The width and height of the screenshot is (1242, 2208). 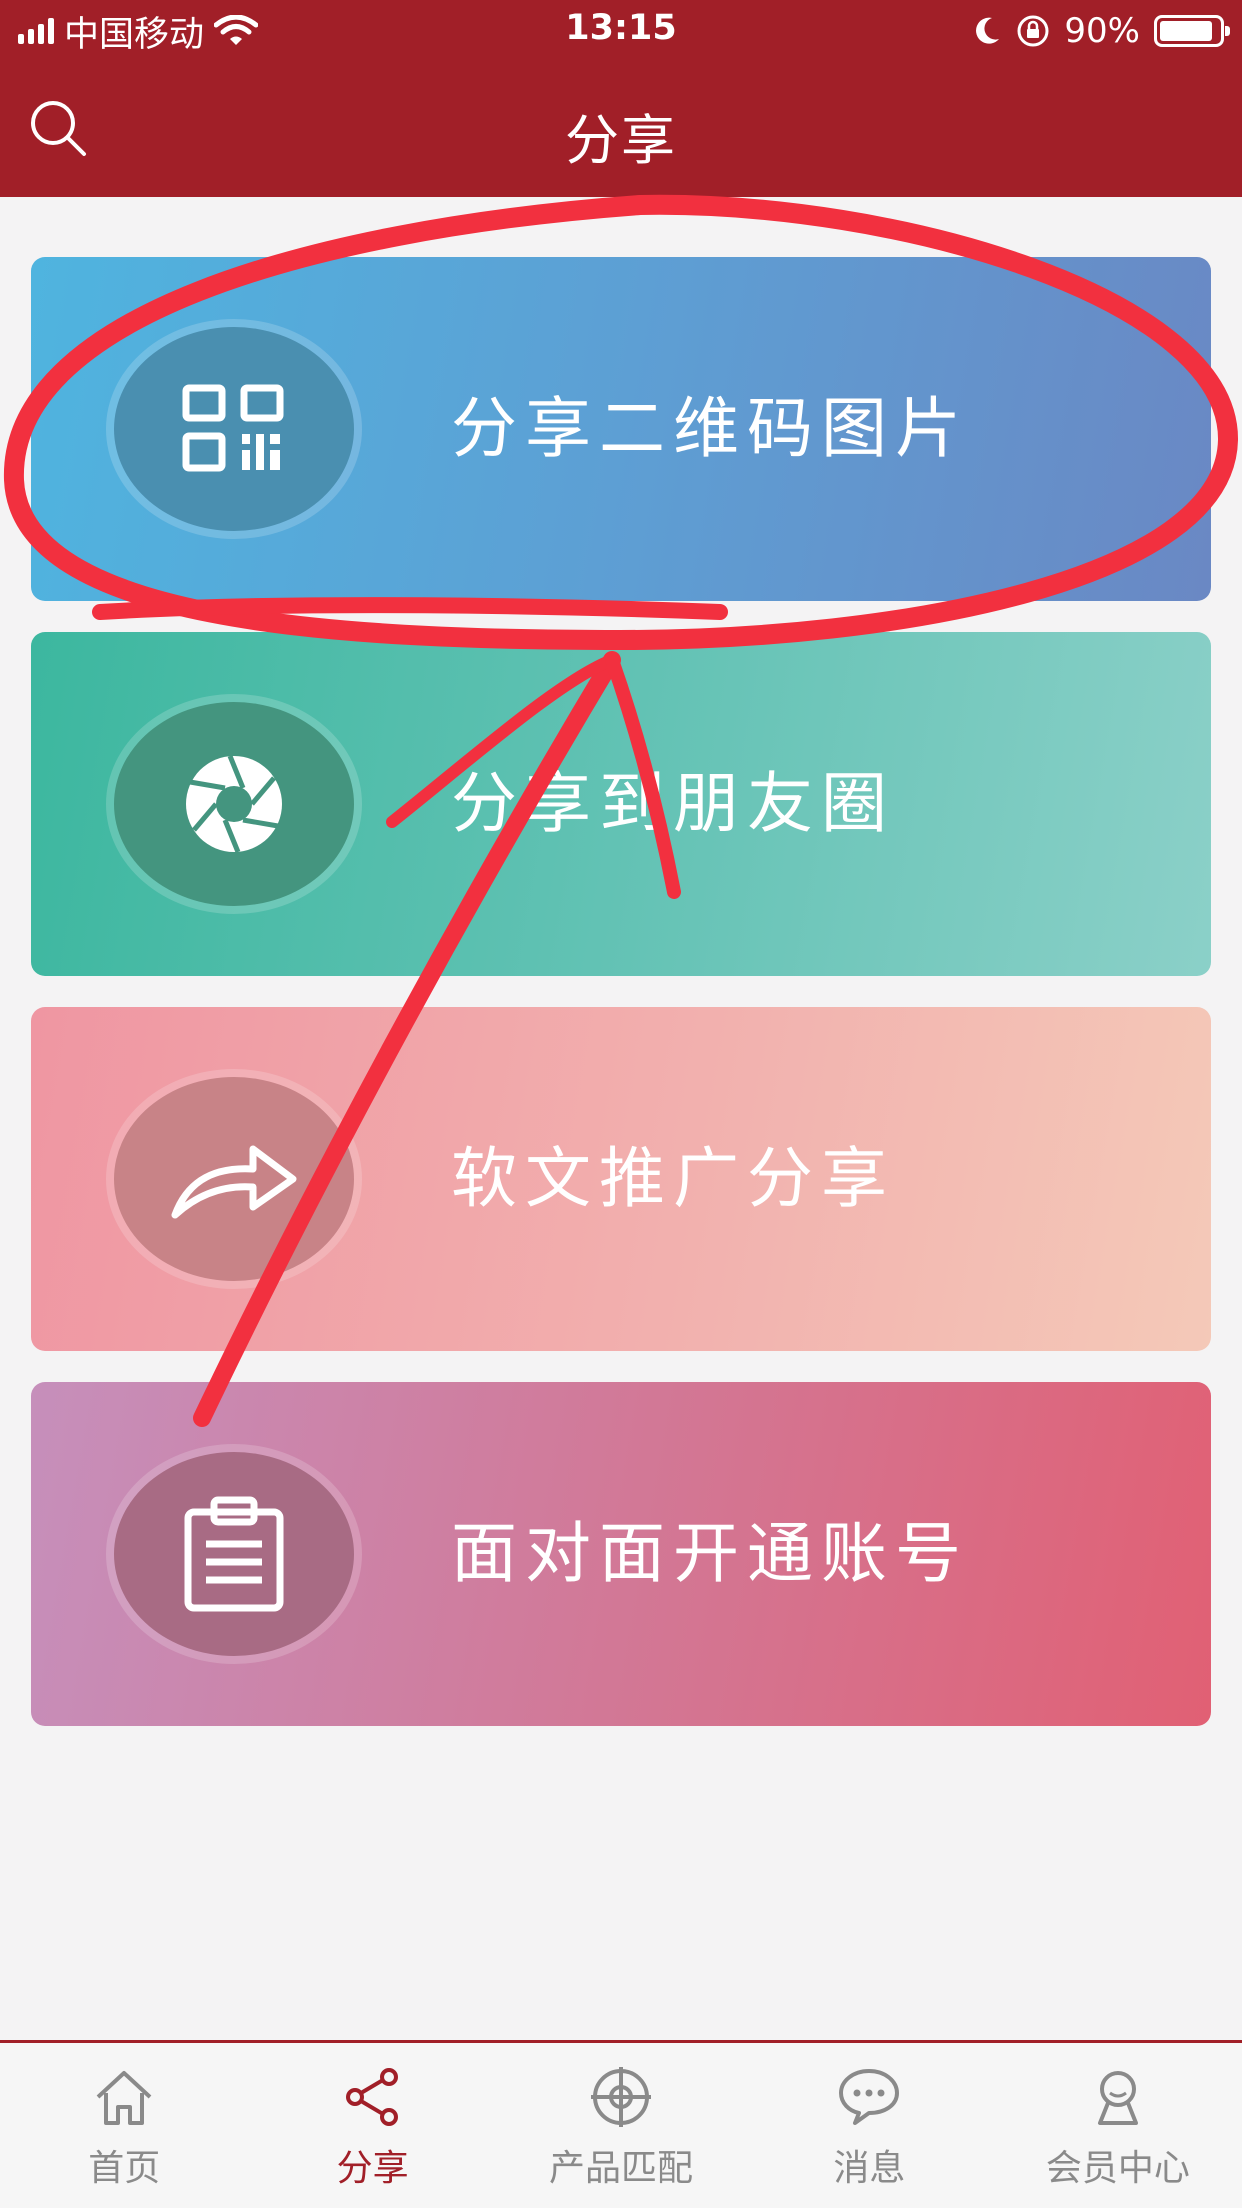 I want to click on battery-fill, so click(x=1186, y=31).